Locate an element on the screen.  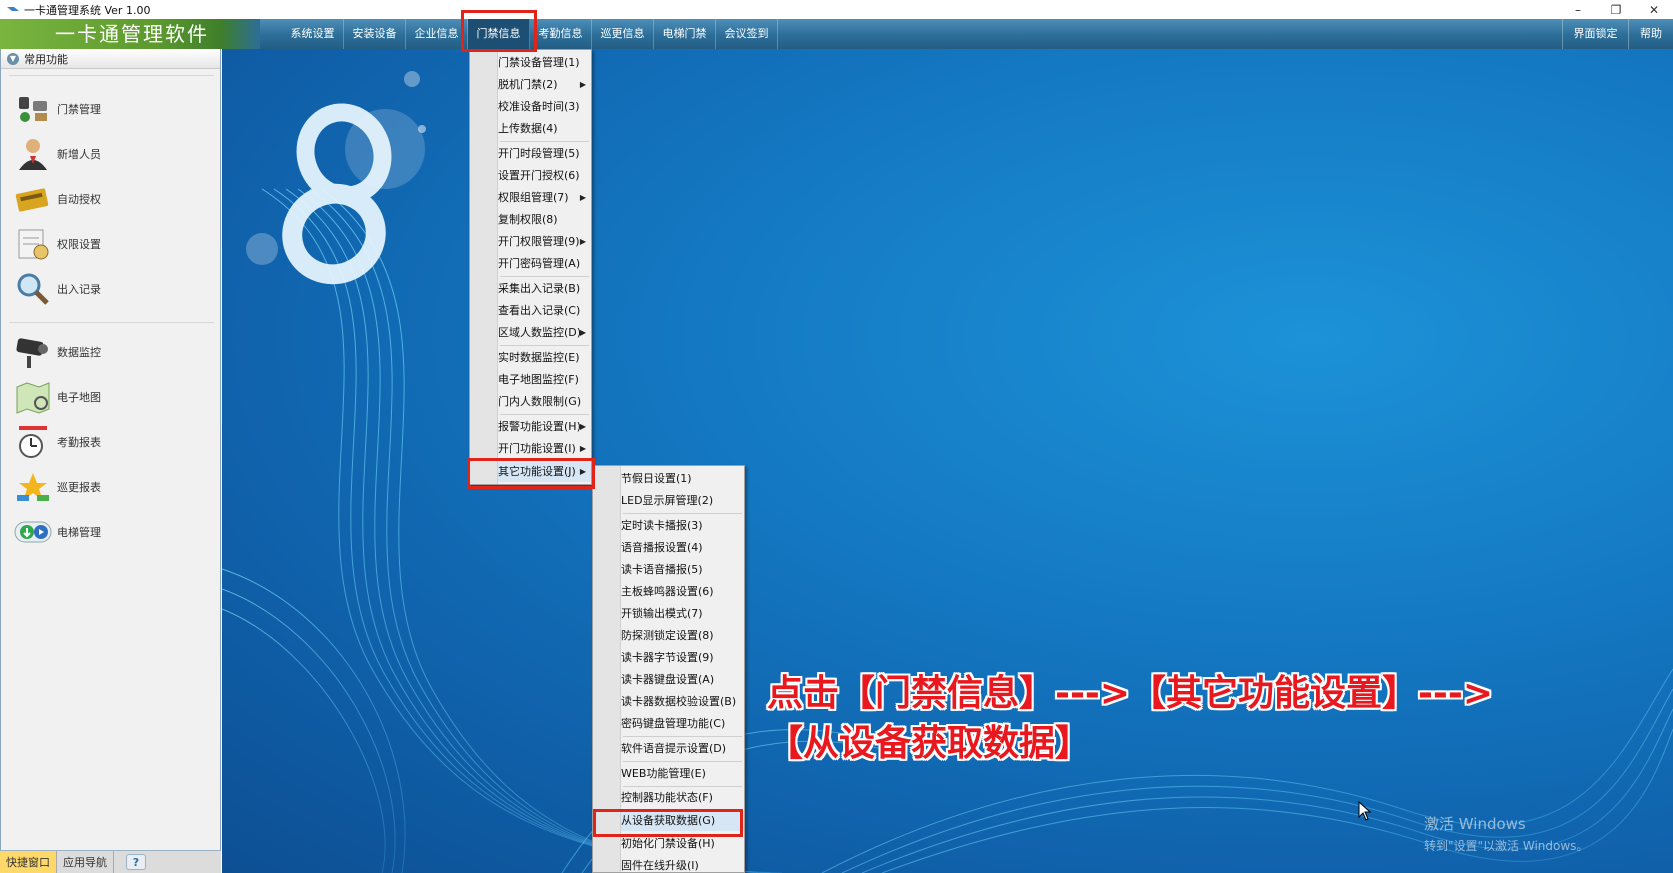
sidebar-item-auto-authorize: 自动授权 is located at coordinates (57, 199).